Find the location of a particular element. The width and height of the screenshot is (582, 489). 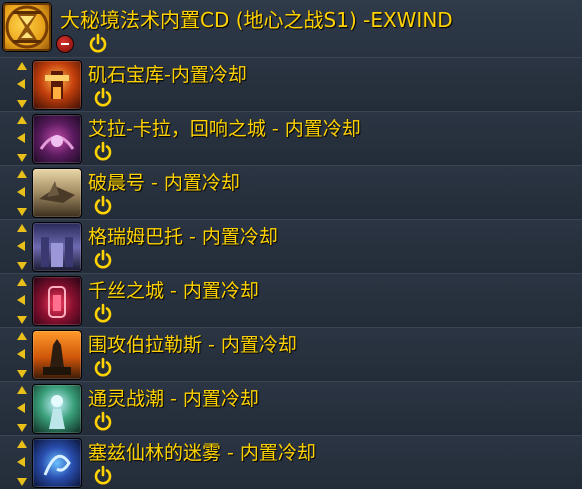

list-item: 围攻伯拉勒斯 - 内置冷却 is located at coordinates (291, 354).